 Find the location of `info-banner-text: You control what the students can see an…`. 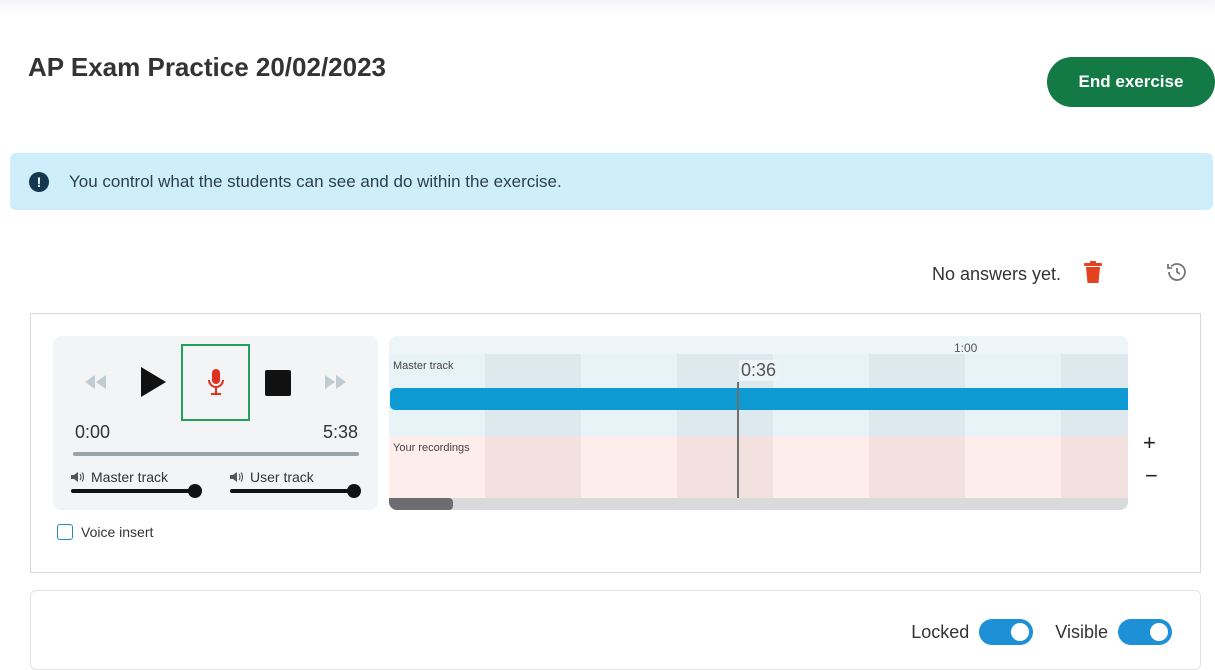

info-banner-text: You control what the students can see an… is located at coordinates (315, 181).